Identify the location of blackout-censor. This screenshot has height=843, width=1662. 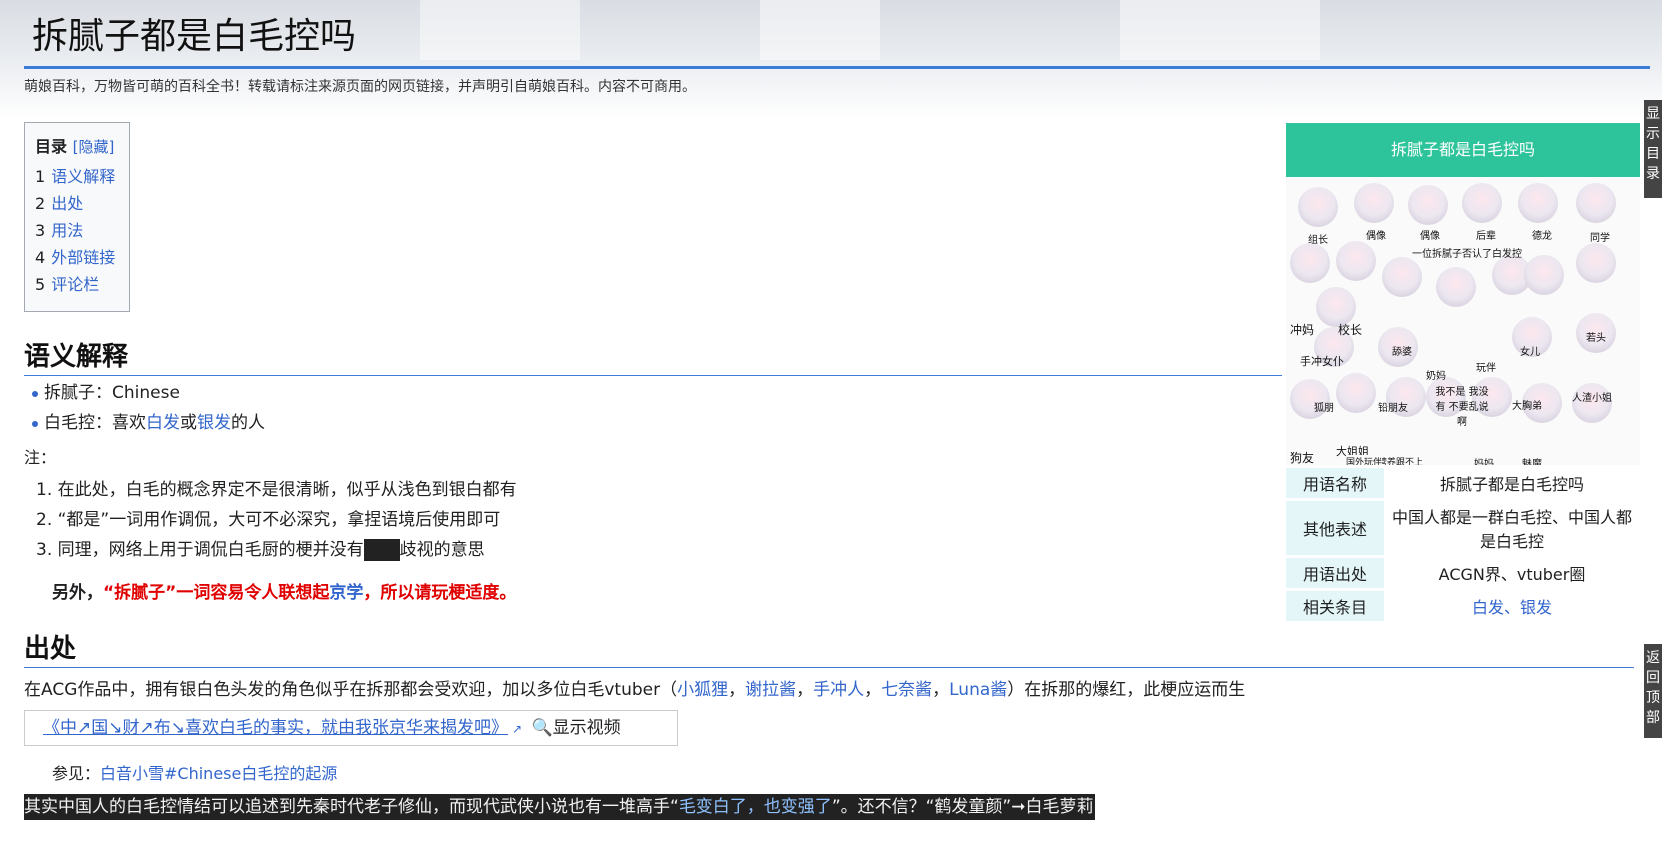
(381, 550).